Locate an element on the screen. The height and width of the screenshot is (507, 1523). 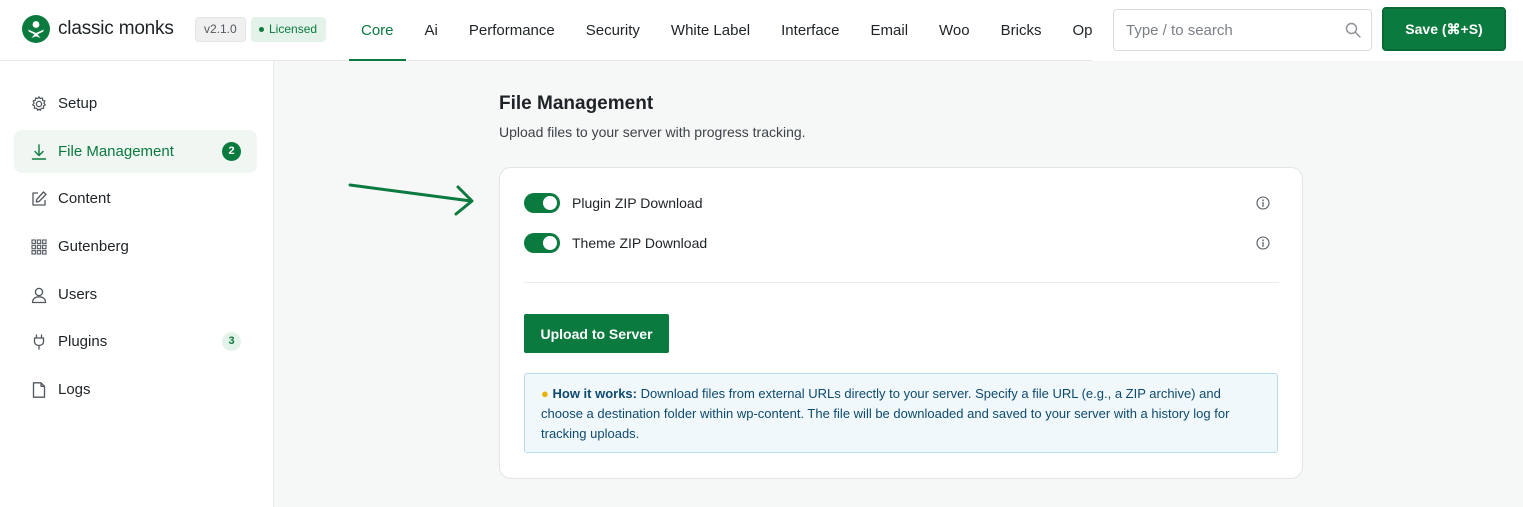
sidebar-item-logs: Logs is located at coordinates (135, 389).